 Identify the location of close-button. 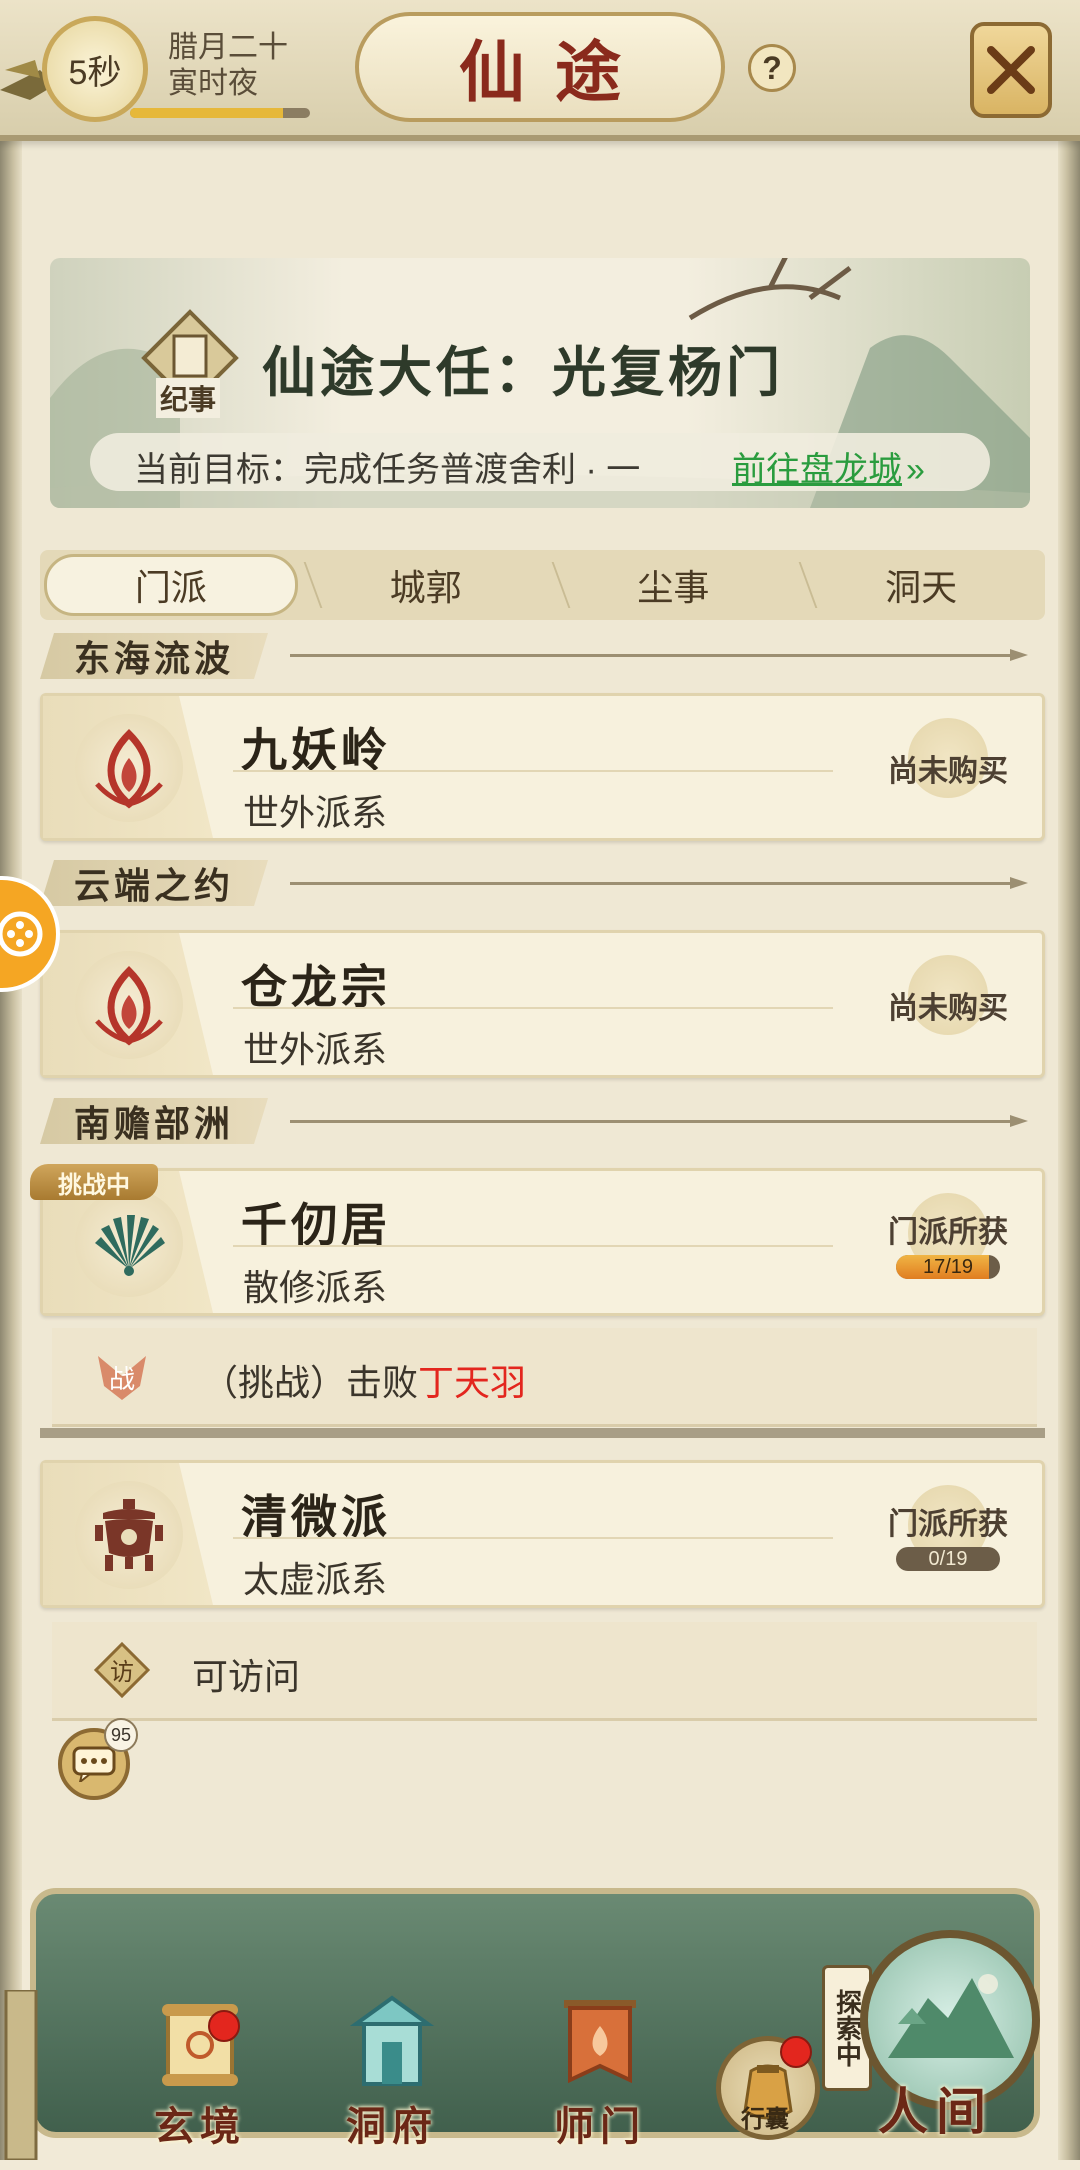
(1011, 70).